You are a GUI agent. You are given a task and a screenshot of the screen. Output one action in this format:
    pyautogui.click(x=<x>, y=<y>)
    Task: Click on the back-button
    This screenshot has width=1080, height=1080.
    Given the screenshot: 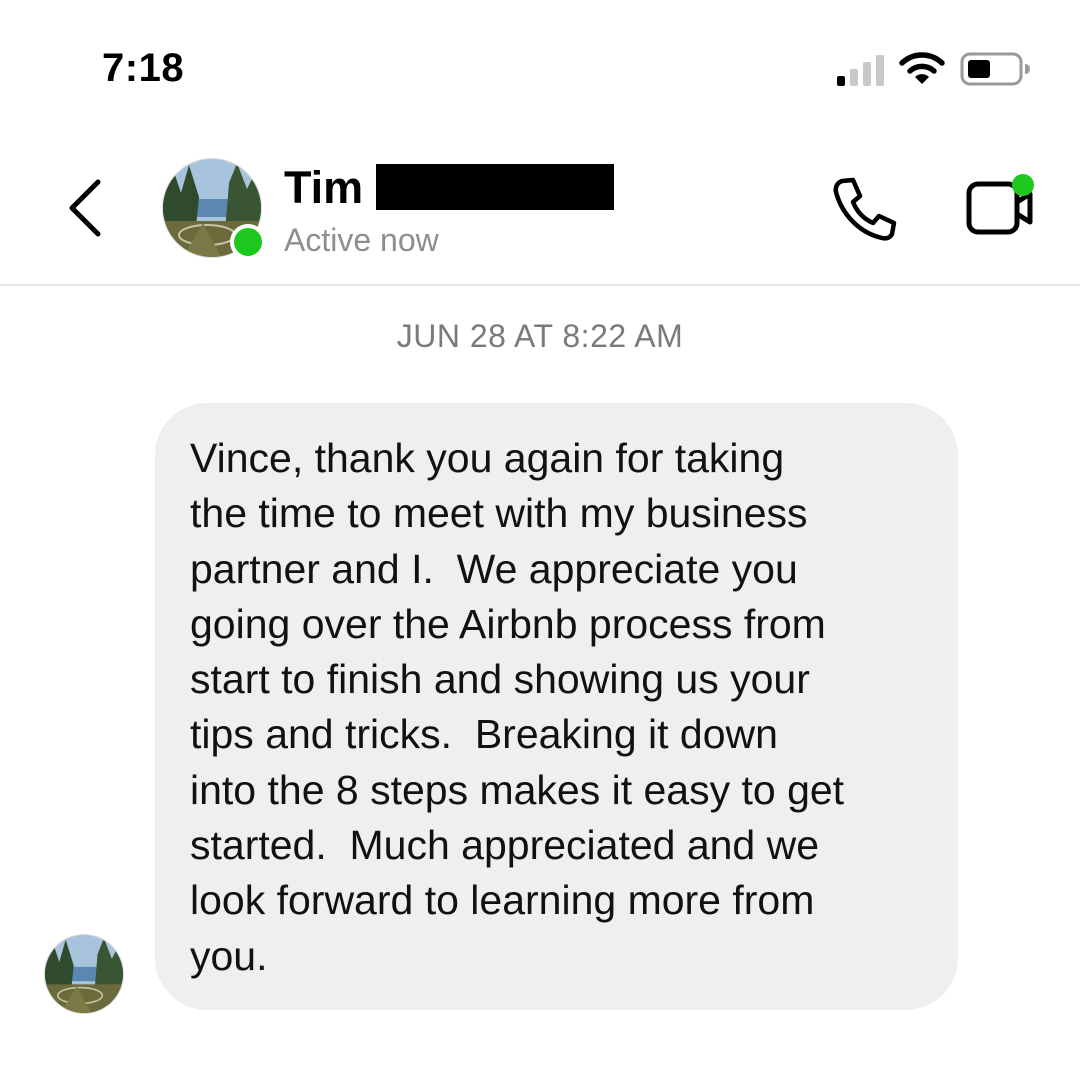 What is the action you would take?
    pyautogui.click(x=88, y=208)
    